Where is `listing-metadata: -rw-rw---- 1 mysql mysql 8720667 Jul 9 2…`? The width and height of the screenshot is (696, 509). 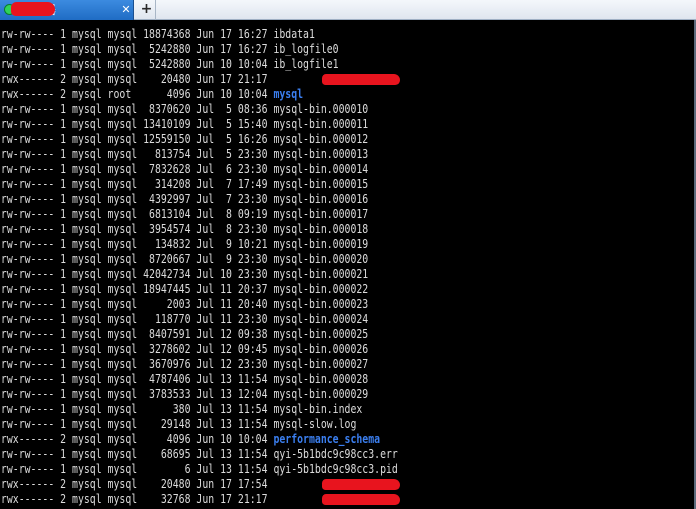
listing-metadata: -rw-rw---- 1 mysql mysql 8720667 Jul 9 2… is located at coordinates (137, 259).